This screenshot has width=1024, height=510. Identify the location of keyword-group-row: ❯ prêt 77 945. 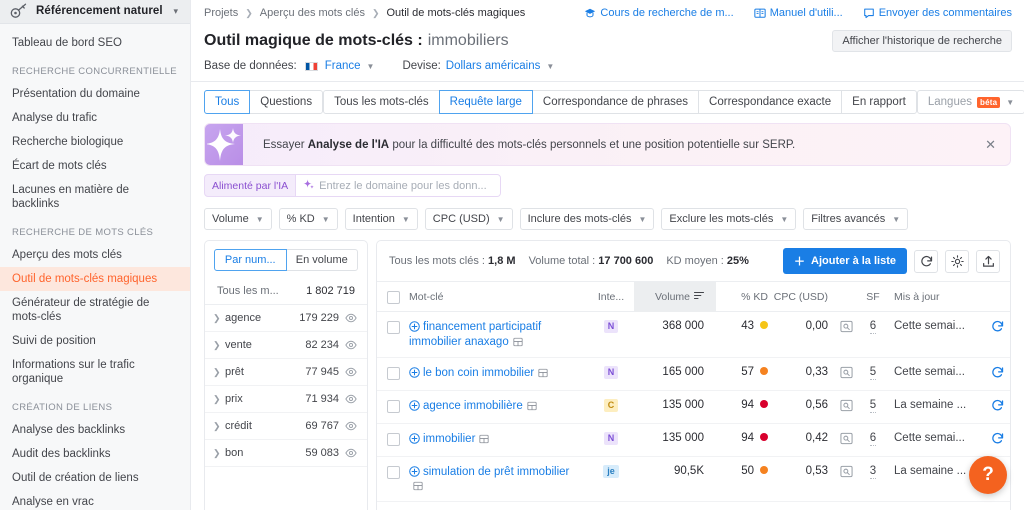
(286, 372).